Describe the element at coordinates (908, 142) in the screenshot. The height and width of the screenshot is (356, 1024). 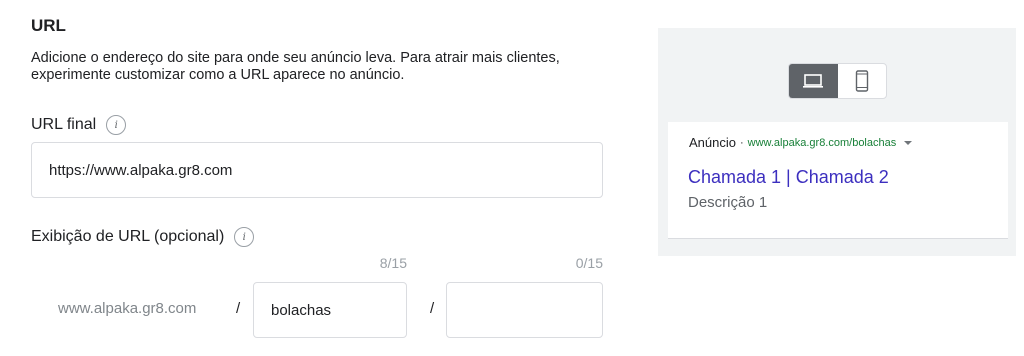
I see `chevron-down-icon` at that location.